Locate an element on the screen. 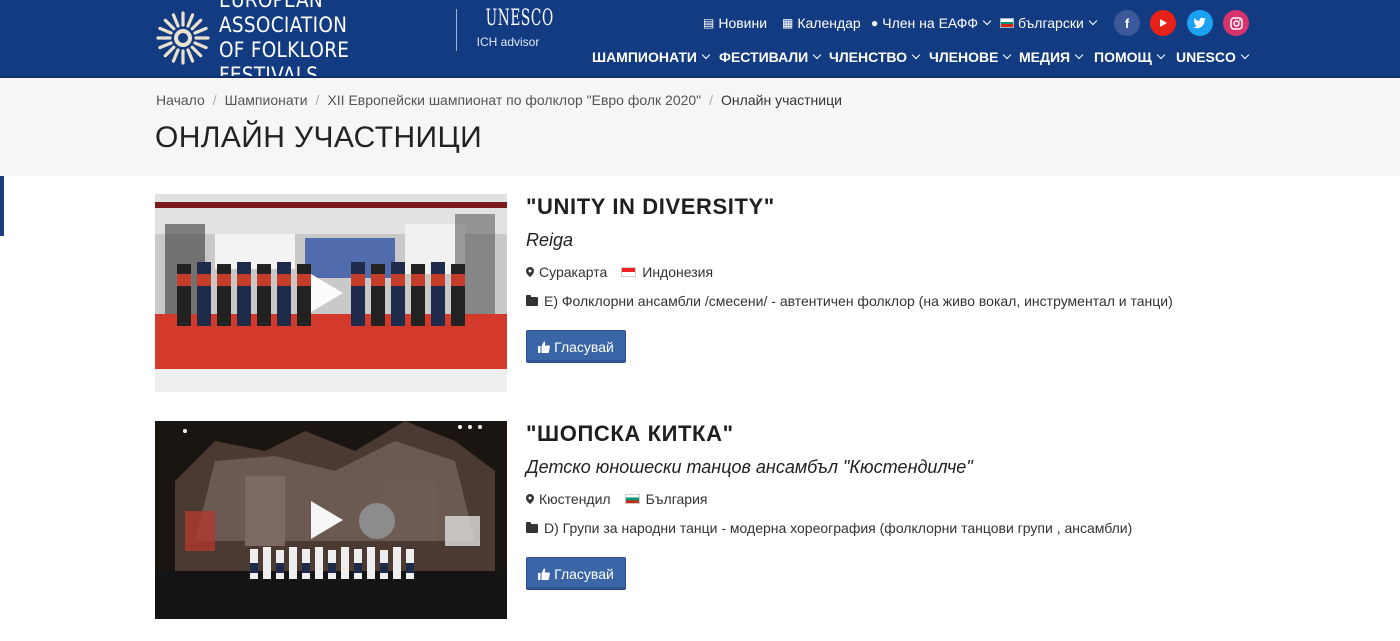  newspaper-icon: ▤ is located at coordinates (709, 23).